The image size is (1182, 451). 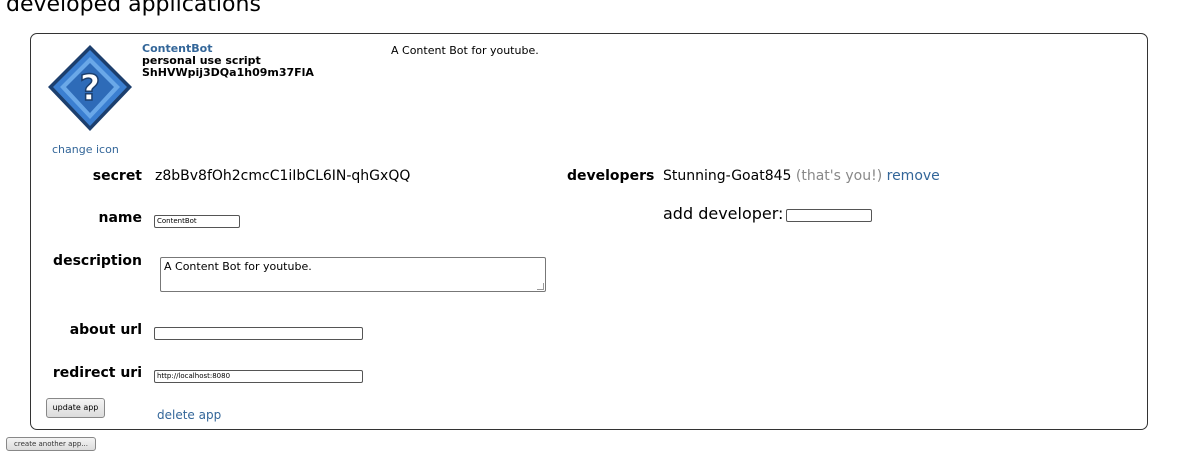 What do you see at coordinates (839, 176) in the screenshot?
I see `developer-you-note: (that's you!)` at bounding box center [839, 176].